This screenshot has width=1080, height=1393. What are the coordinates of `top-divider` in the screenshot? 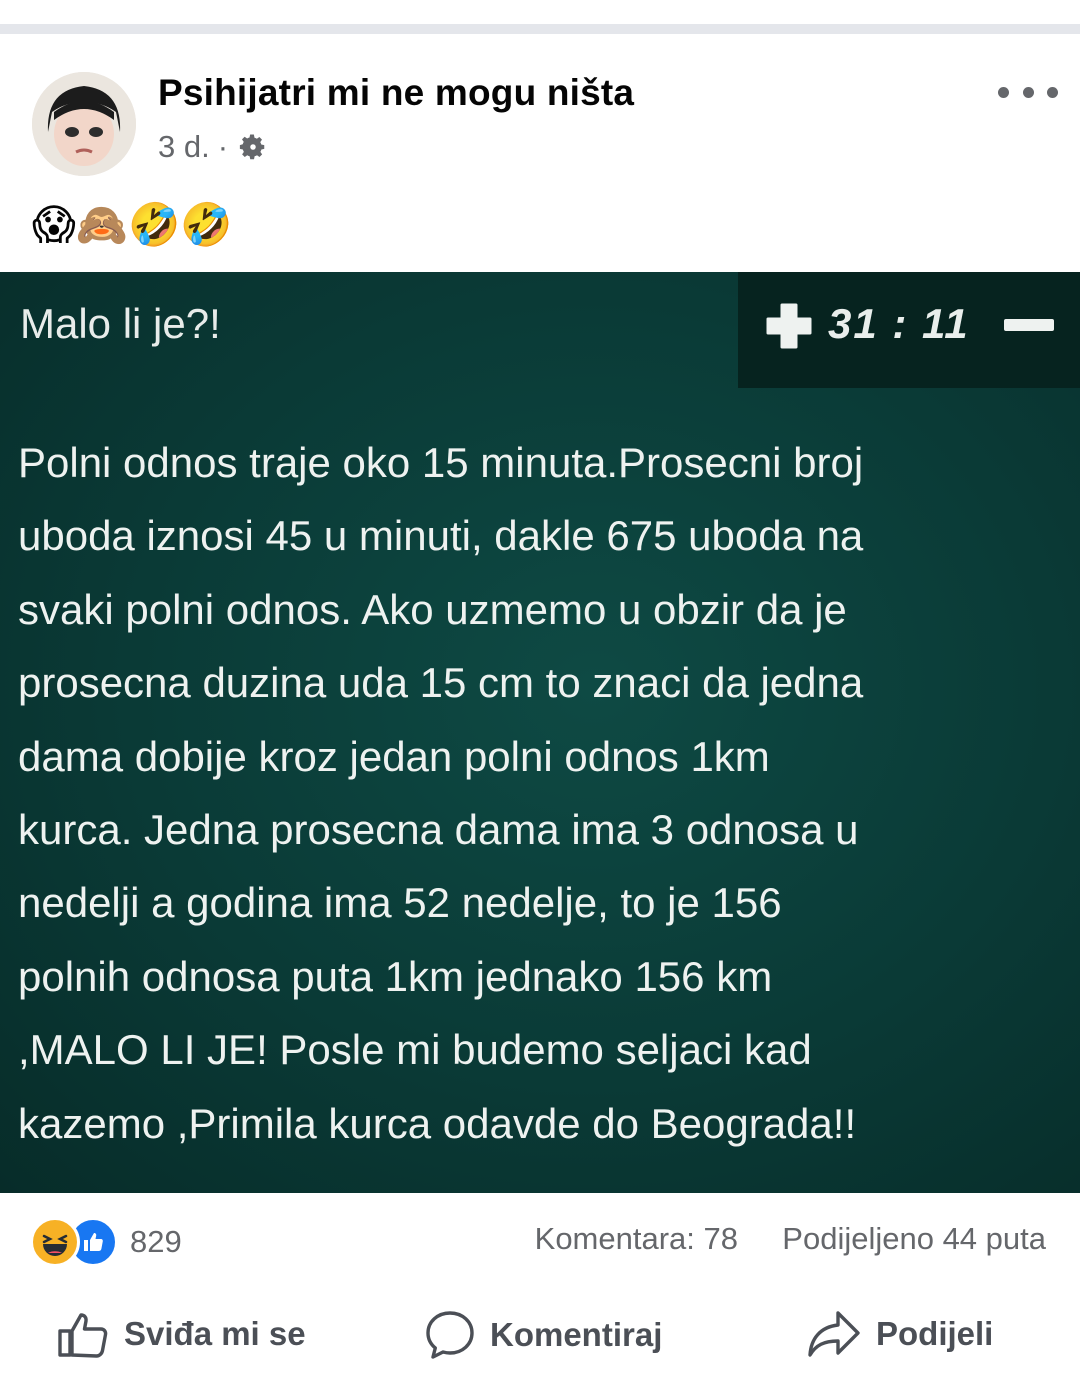 It's located at (540, 29).